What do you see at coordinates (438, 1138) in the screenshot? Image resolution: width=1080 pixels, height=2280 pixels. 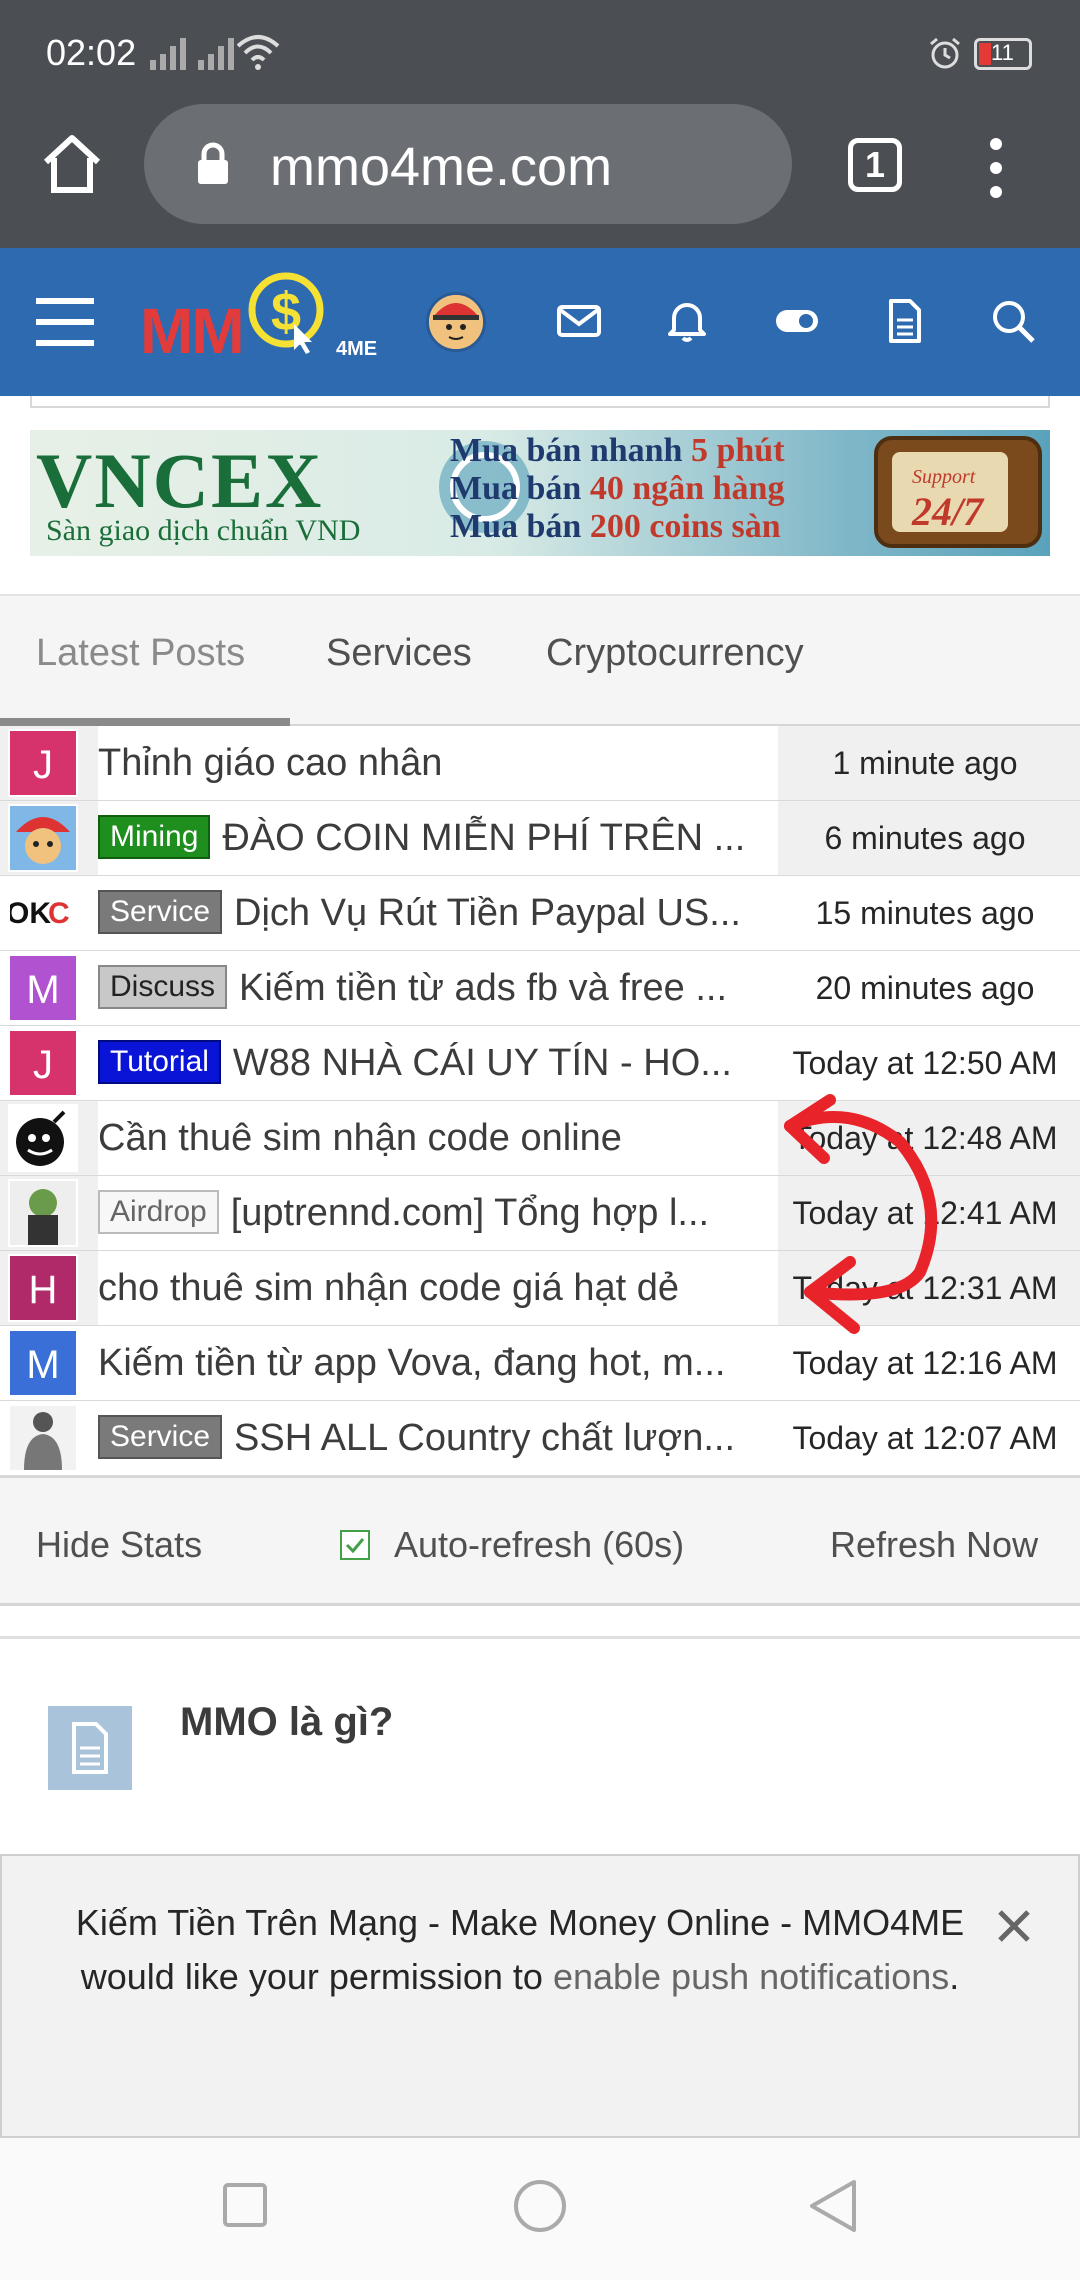 I see `post-title: Cần thuê sim nhận code online` at bounding box center [438, 1138].